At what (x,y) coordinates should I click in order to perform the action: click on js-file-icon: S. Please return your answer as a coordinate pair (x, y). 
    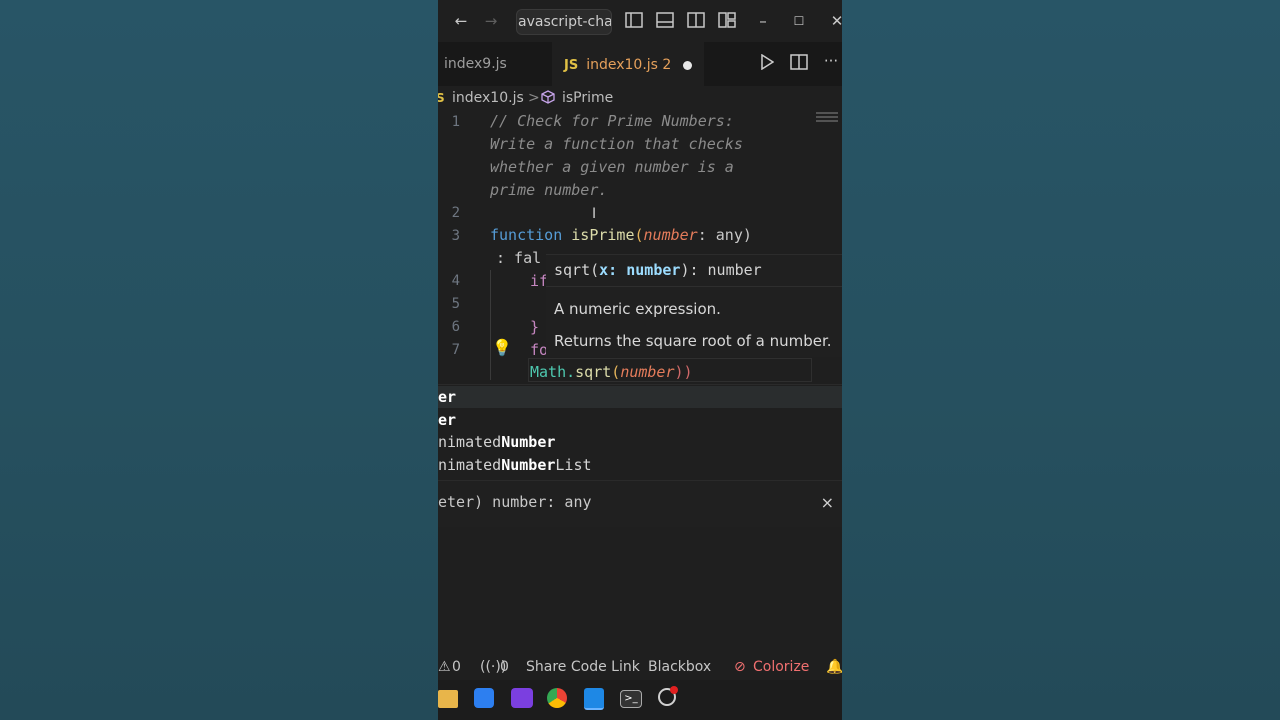
    Looking at the image, I should click on (441, 98).